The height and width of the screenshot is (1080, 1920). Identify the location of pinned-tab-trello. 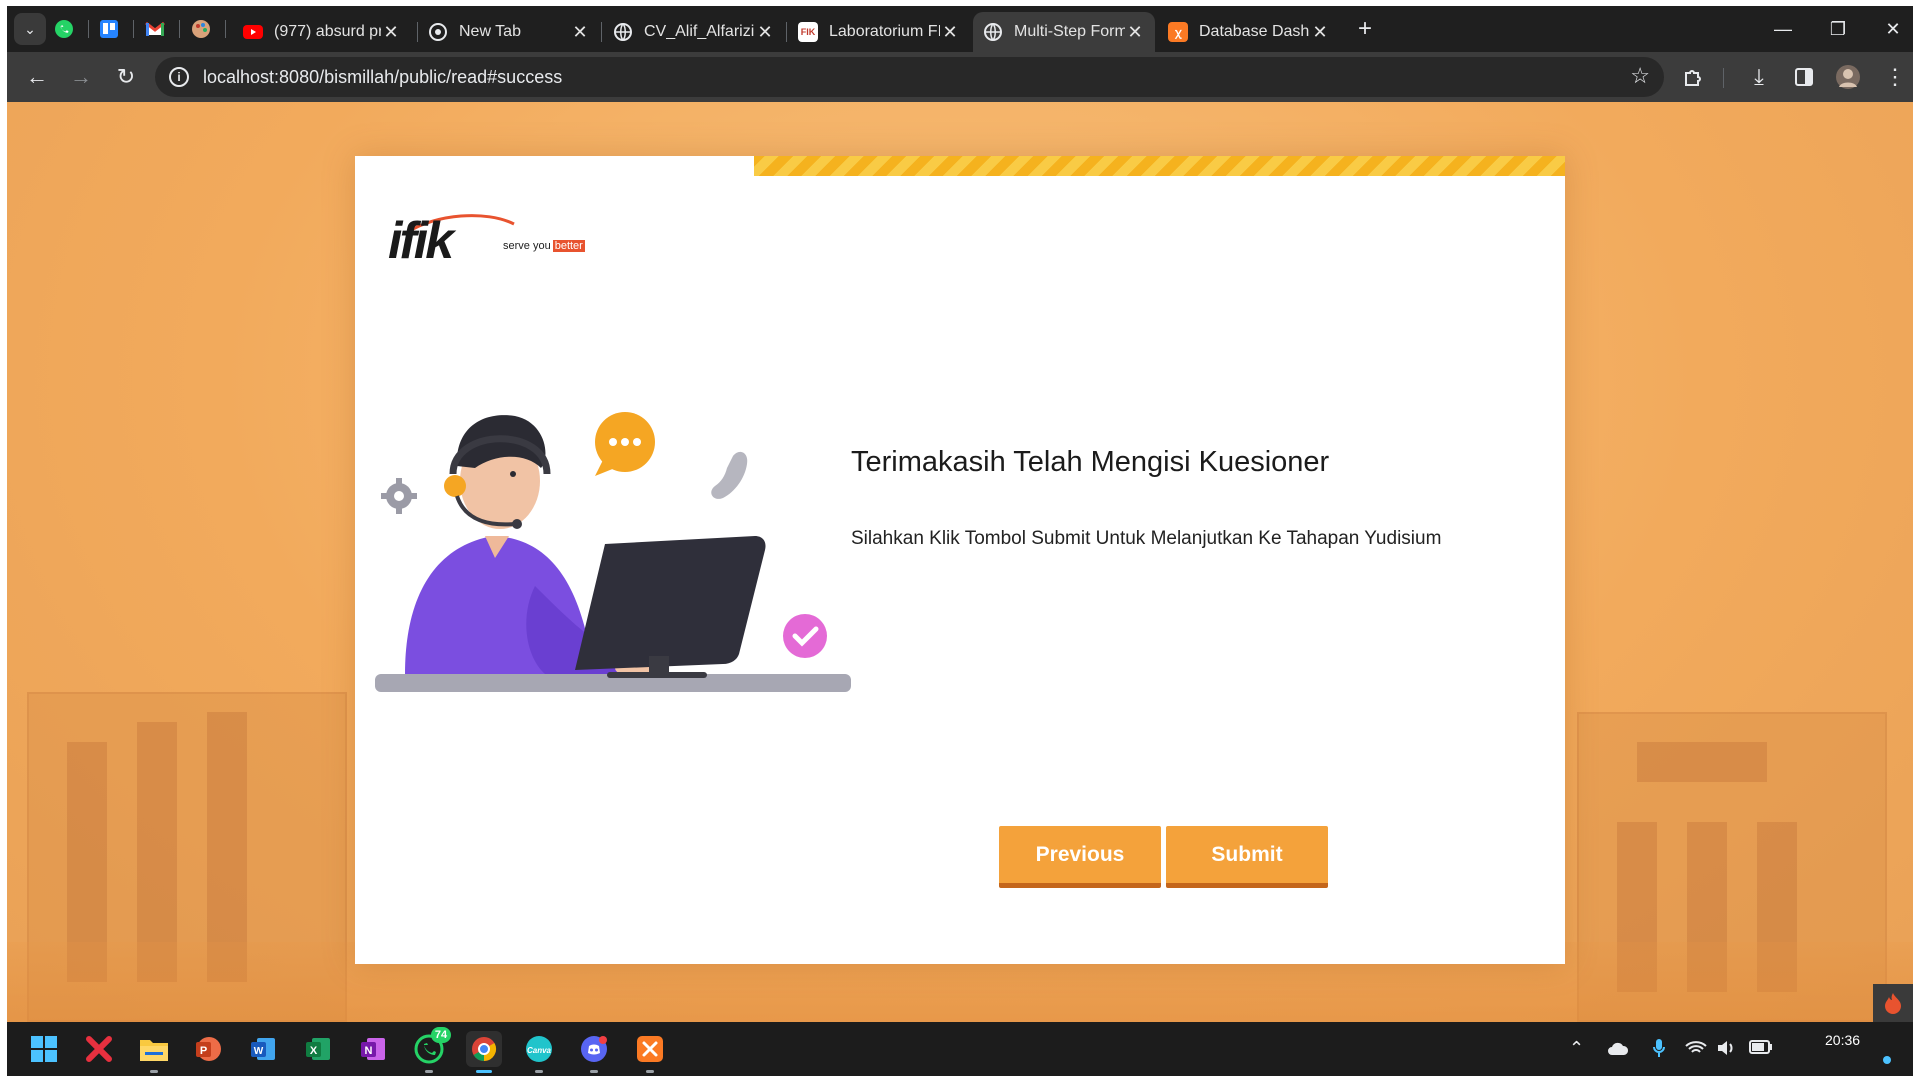
(109, 29).